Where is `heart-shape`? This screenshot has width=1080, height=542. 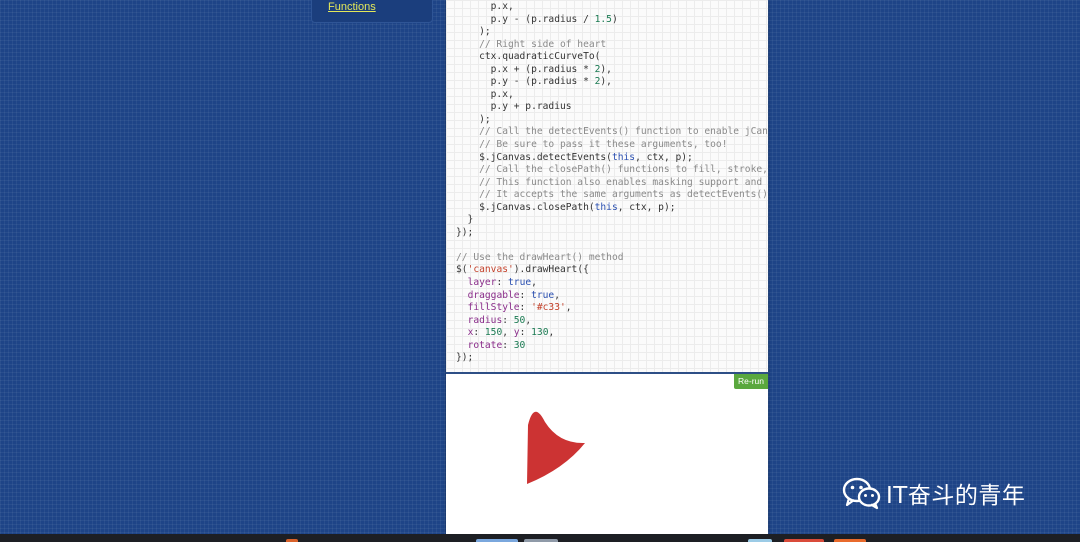
heart-shape is located at coordinates (556, 447).